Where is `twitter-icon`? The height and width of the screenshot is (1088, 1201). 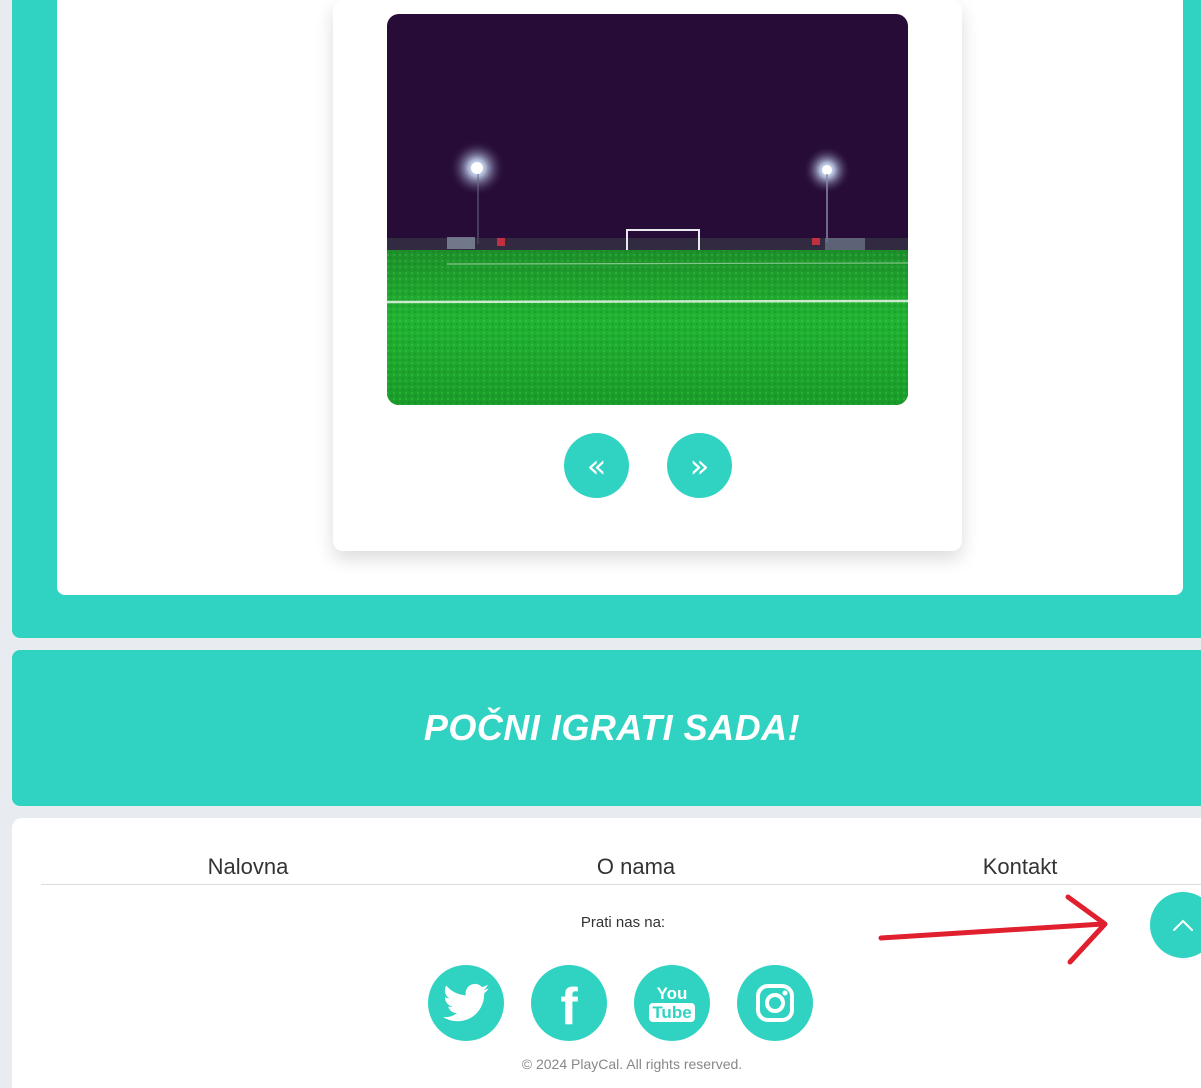
twitter-icon is located at coordinates (466, 1002).